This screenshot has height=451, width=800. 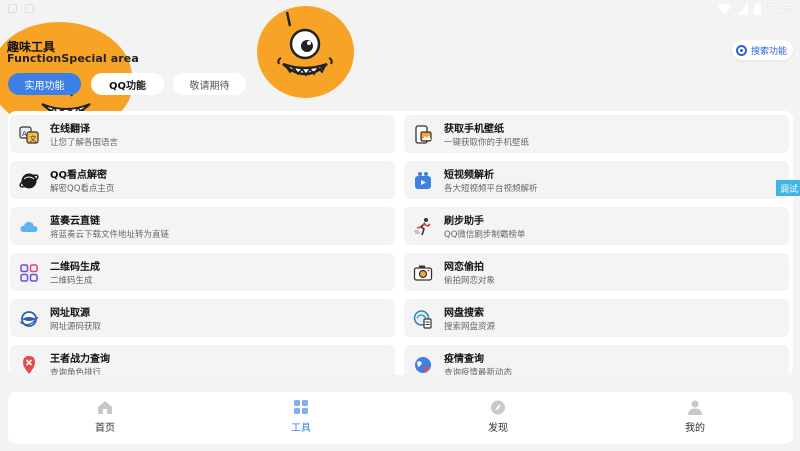 What do you see at coordinates (33, 138) in the screenshot?
I see `svg-text: 文` at bounding box center [33, 138].